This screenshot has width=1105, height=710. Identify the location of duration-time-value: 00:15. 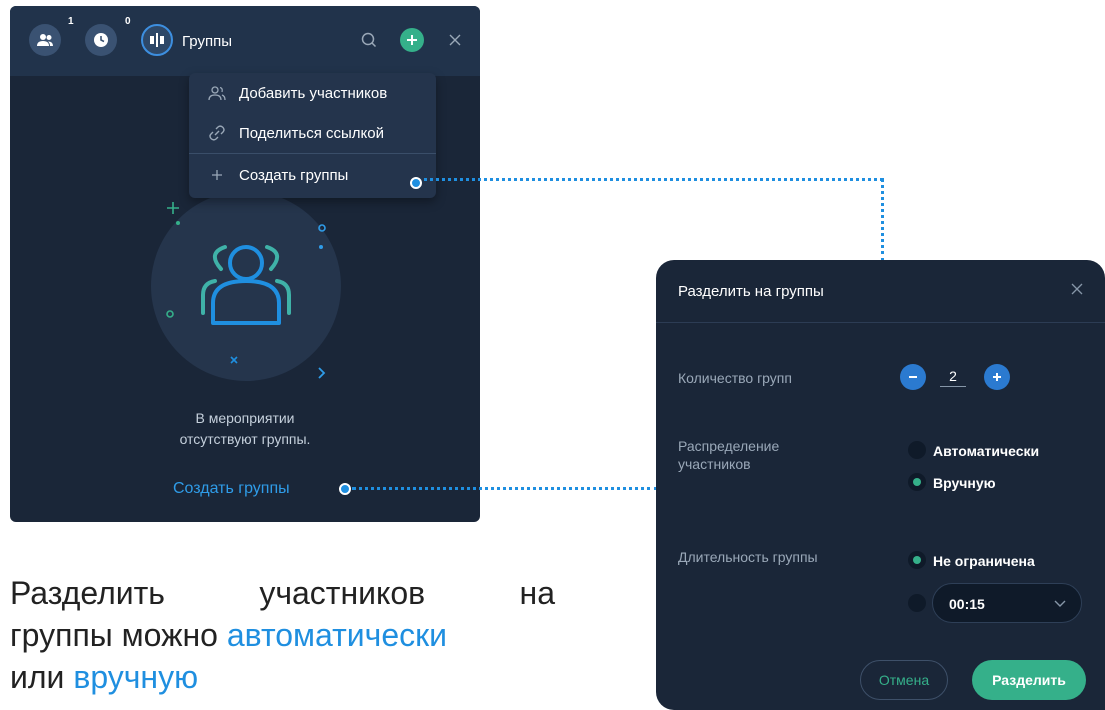
(967, 604).